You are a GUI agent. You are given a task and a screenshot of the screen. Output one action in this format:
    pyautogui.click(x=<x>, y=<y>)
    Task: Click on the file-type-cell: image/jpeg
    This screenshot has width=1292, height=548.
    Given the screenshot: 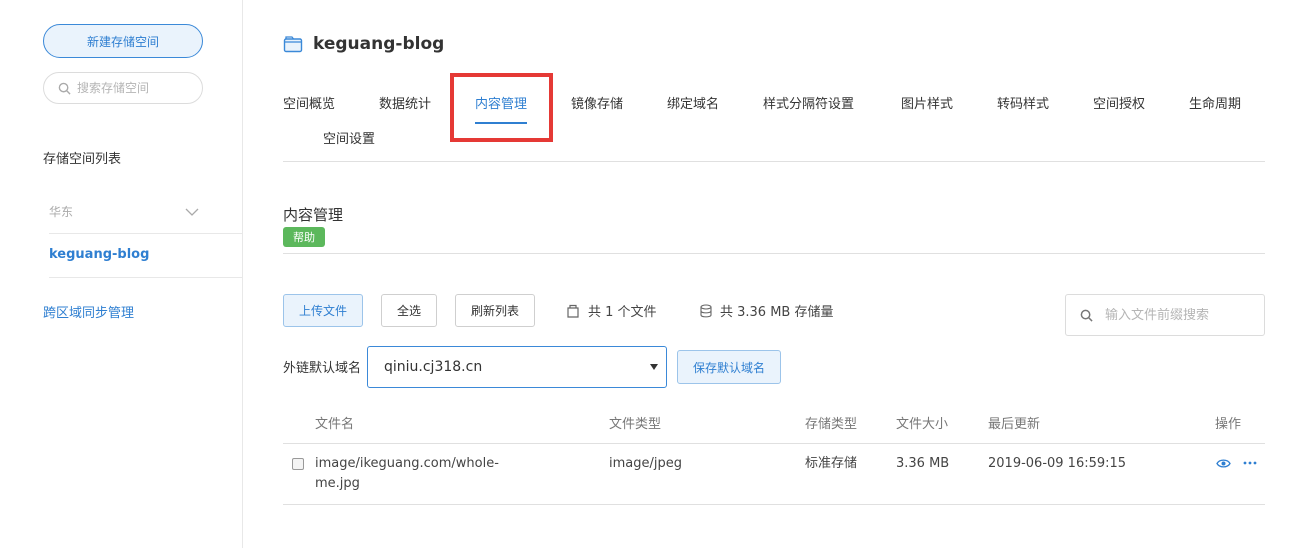 What is the action you would take?
    pyautogui.click(x=645, y=463)
    